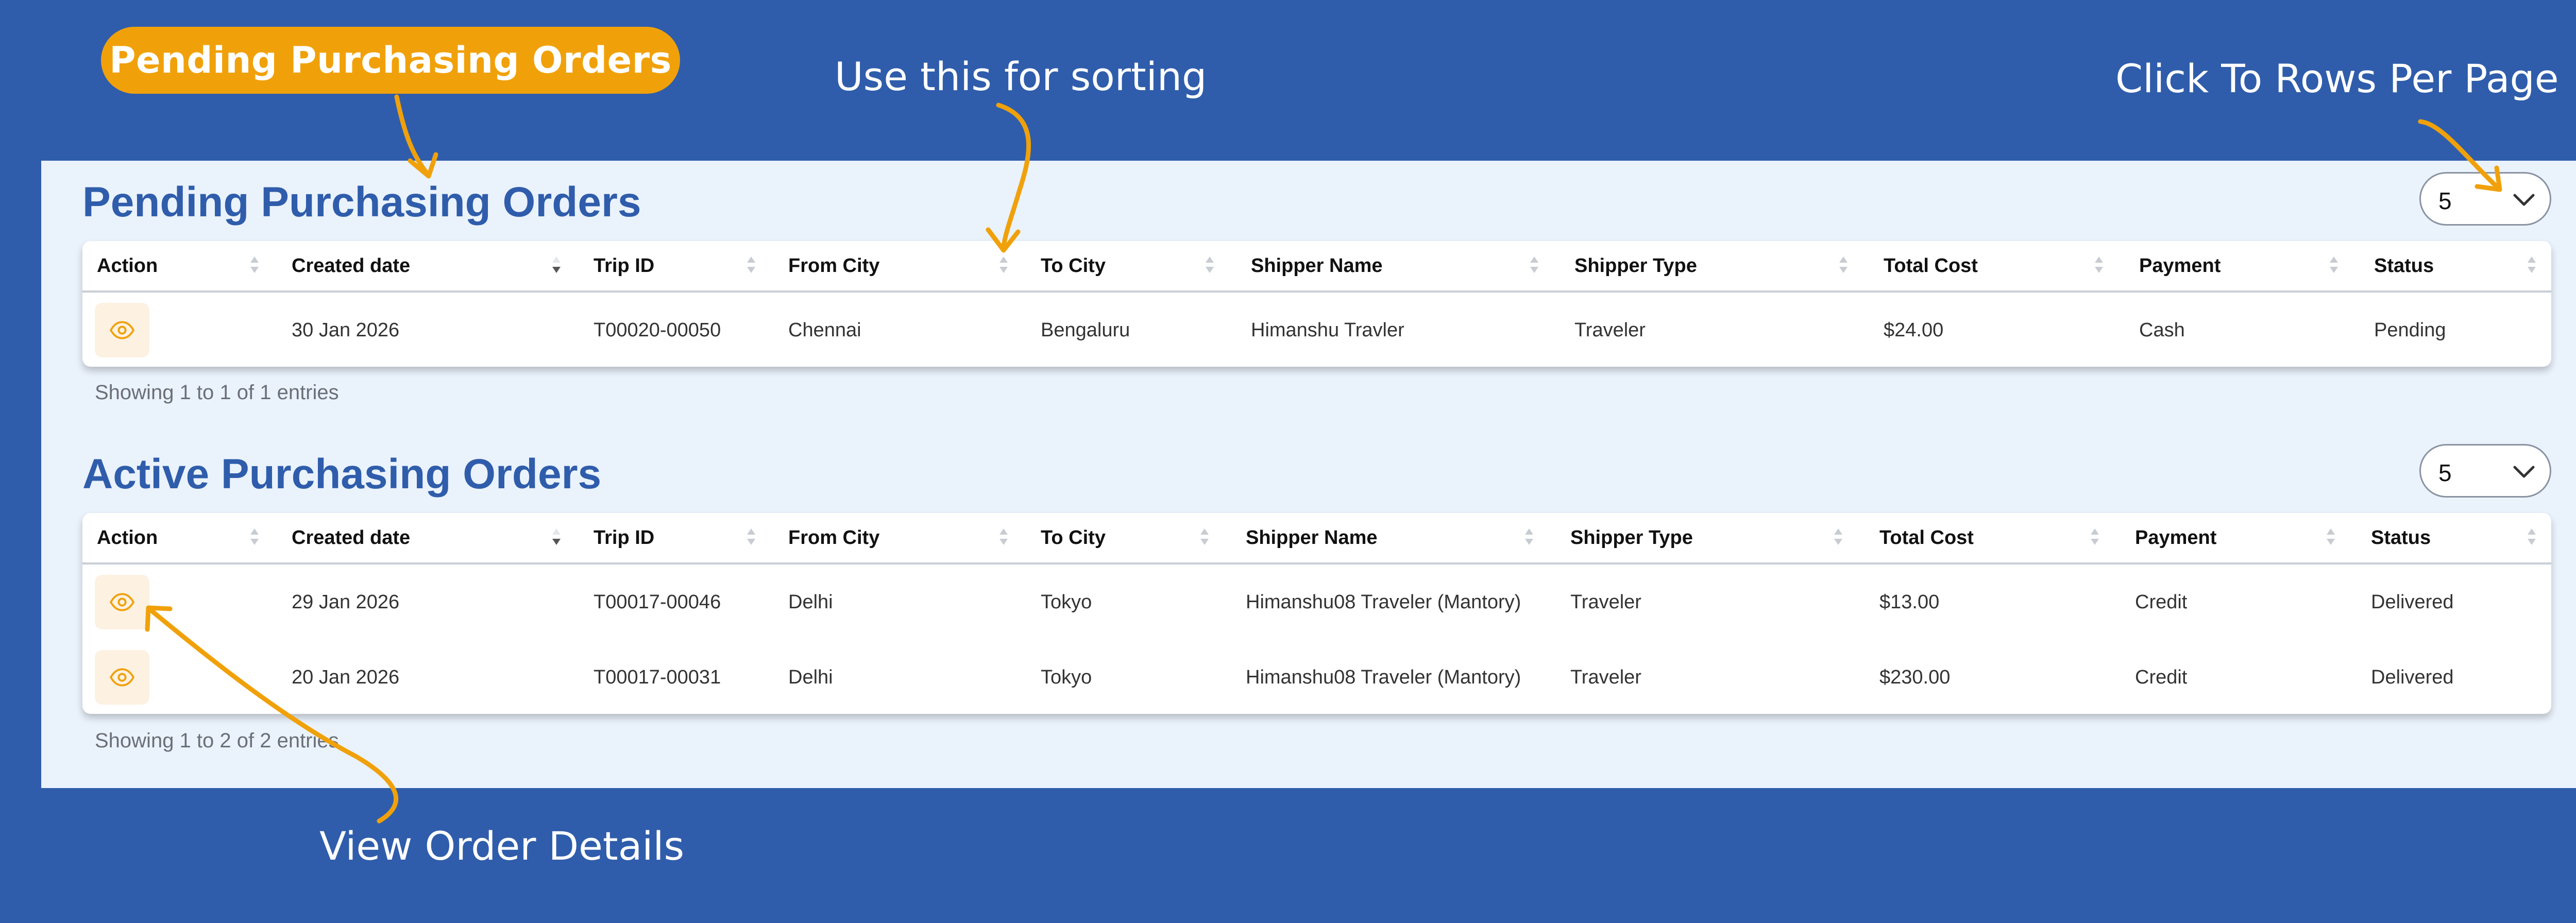 Image resolution: width=2576 pixels, height=923 pixels. Describe the element at coordinates (1013, 175) in the screenshot. I see `arrow-to-sort-icon` at that location.